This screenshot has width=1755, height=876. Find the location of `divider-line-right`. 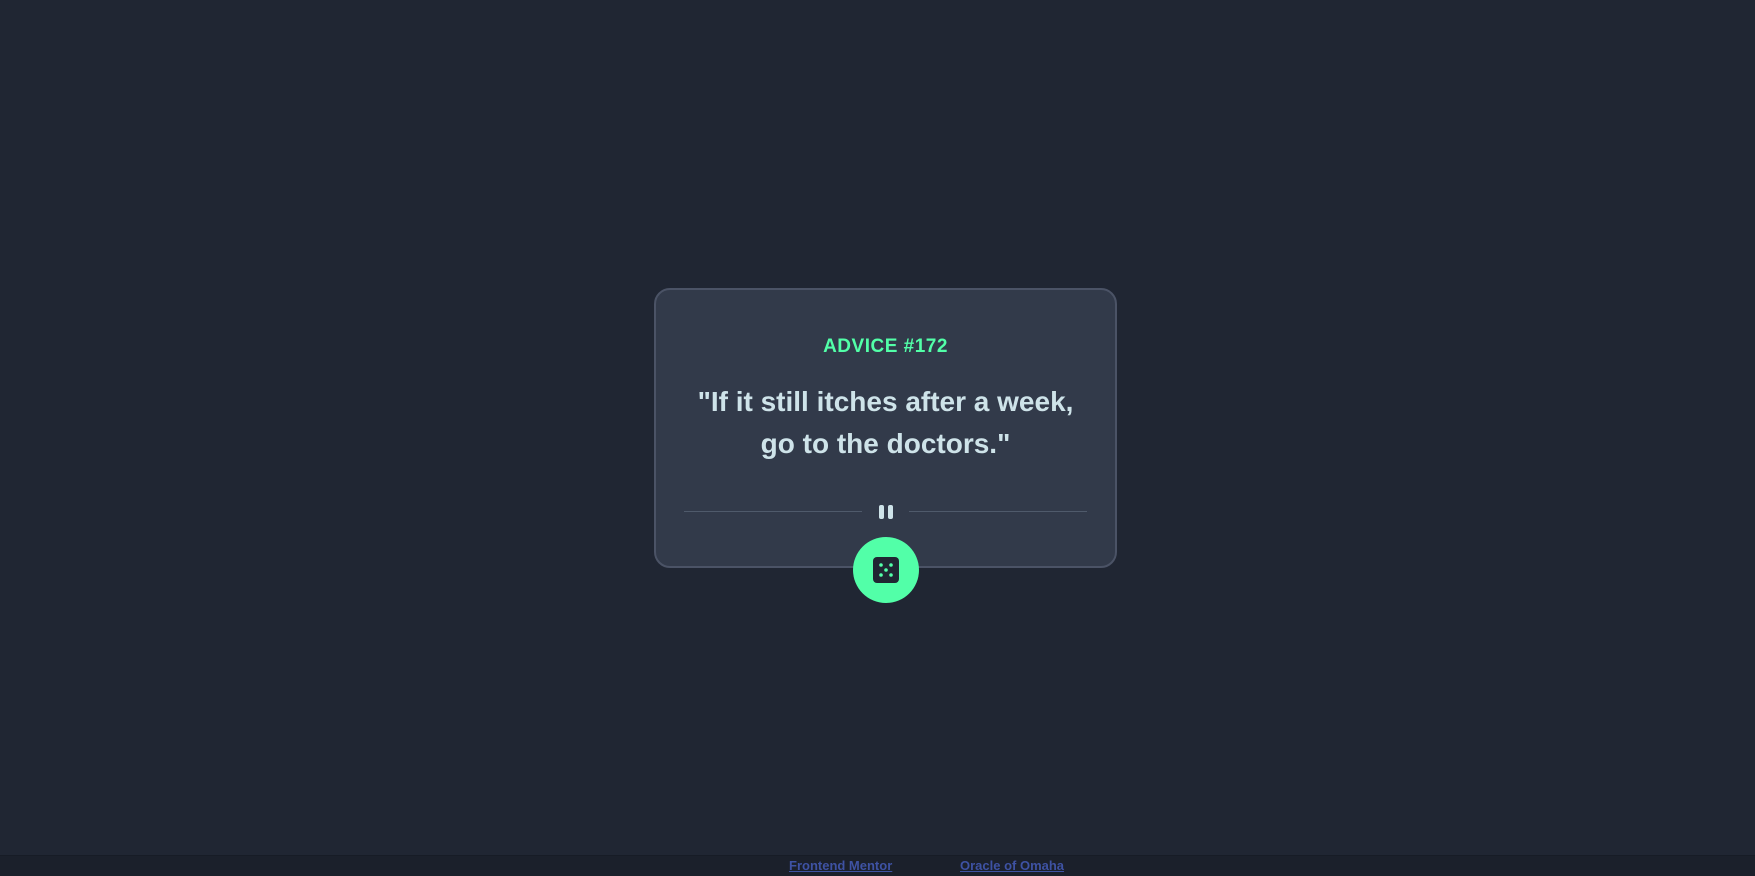

divider-line-right is located at coordinates (998, 511).